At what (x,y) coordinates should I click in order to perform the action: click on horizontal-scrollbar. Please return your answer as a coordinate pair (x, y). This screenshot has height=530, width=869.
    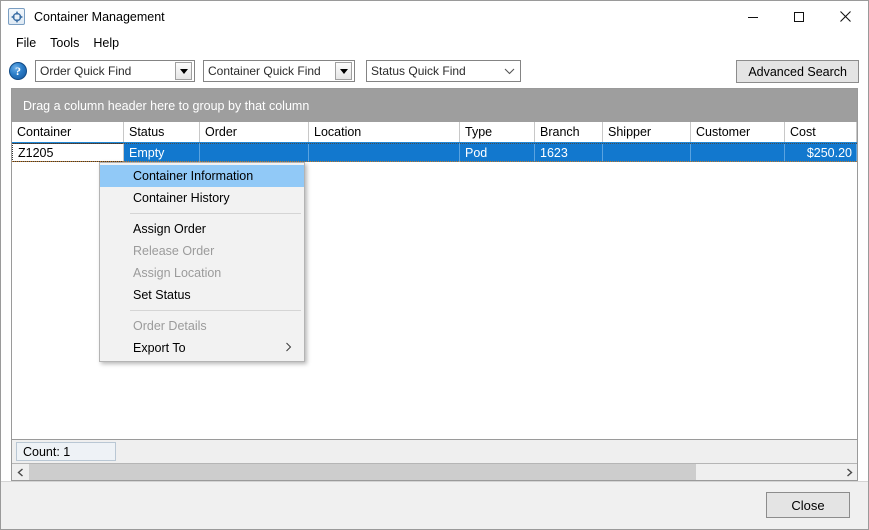
    Looking at the image, I should click on (434, 471).